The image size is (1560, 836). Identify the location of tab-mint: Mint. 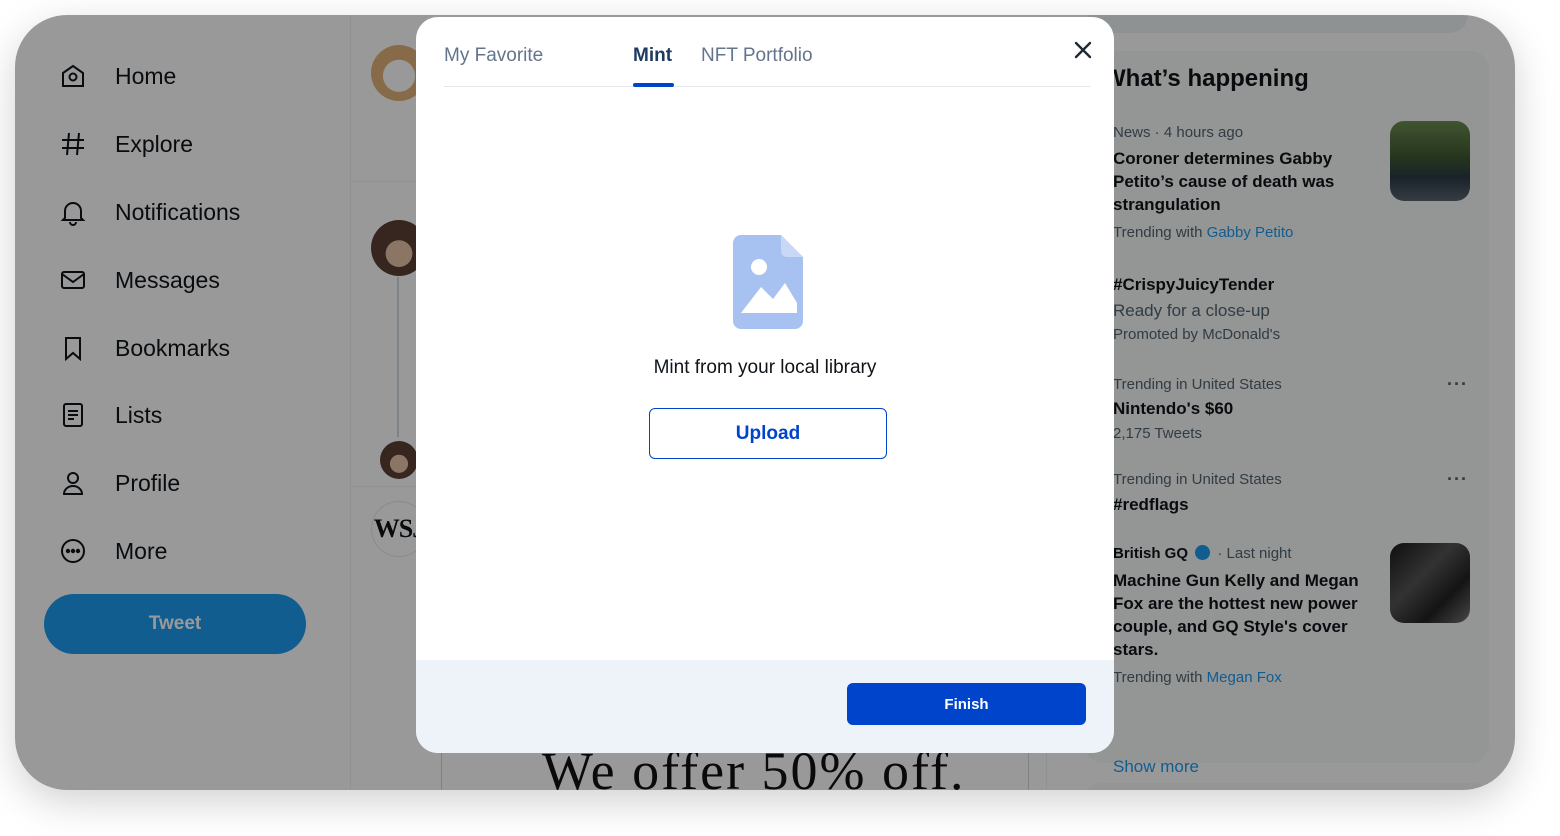
(652, 56).